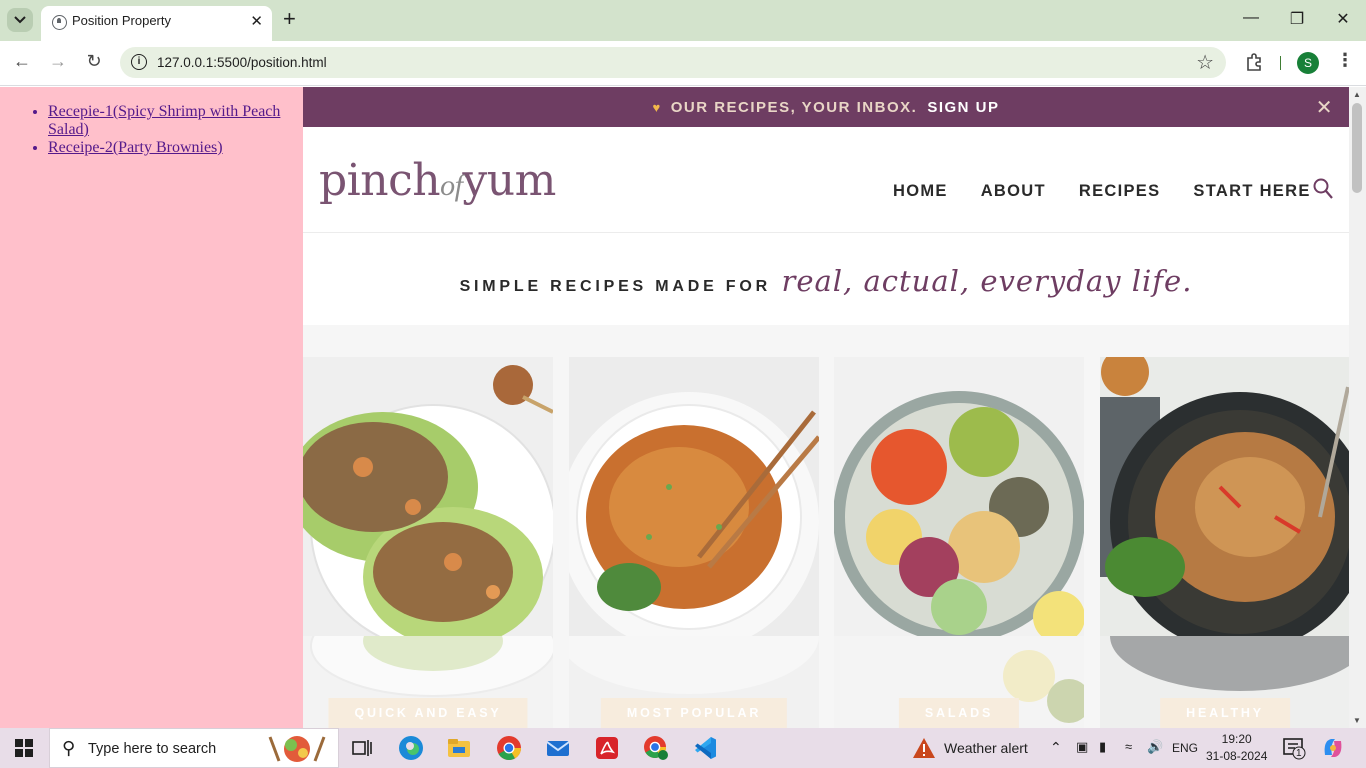  What do you see at coordinates (428, 713) in the screenshot?
I see `category-label: QUICK AND EASY` at bounding box center [428, 713].